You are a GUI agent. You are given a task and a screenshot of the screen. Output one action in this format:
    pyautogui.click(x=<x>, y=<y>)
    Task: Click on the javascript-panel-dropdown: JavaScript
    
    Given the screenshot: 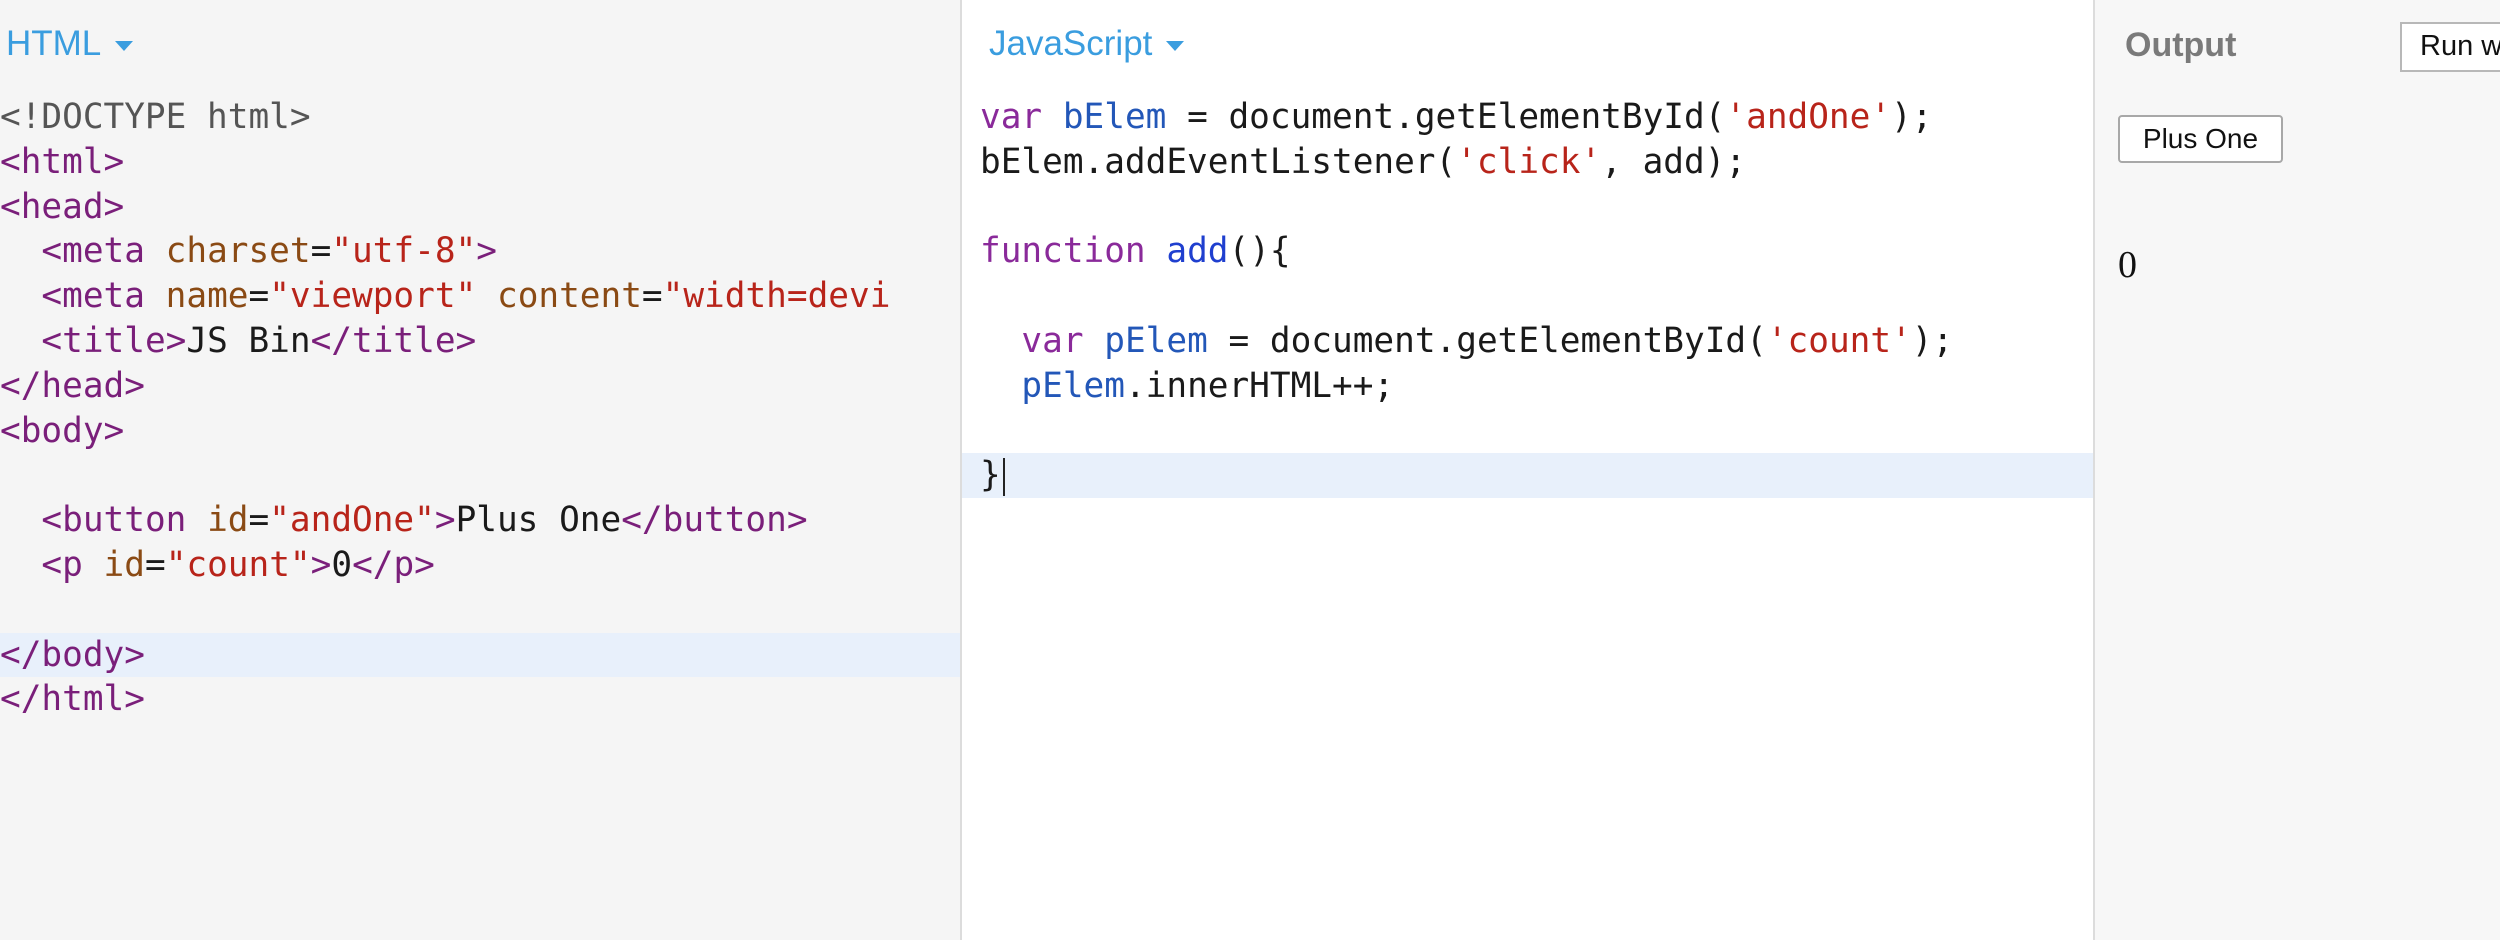 What is the action you would take?
    pyautogui.click(x=1087, y=44)
    